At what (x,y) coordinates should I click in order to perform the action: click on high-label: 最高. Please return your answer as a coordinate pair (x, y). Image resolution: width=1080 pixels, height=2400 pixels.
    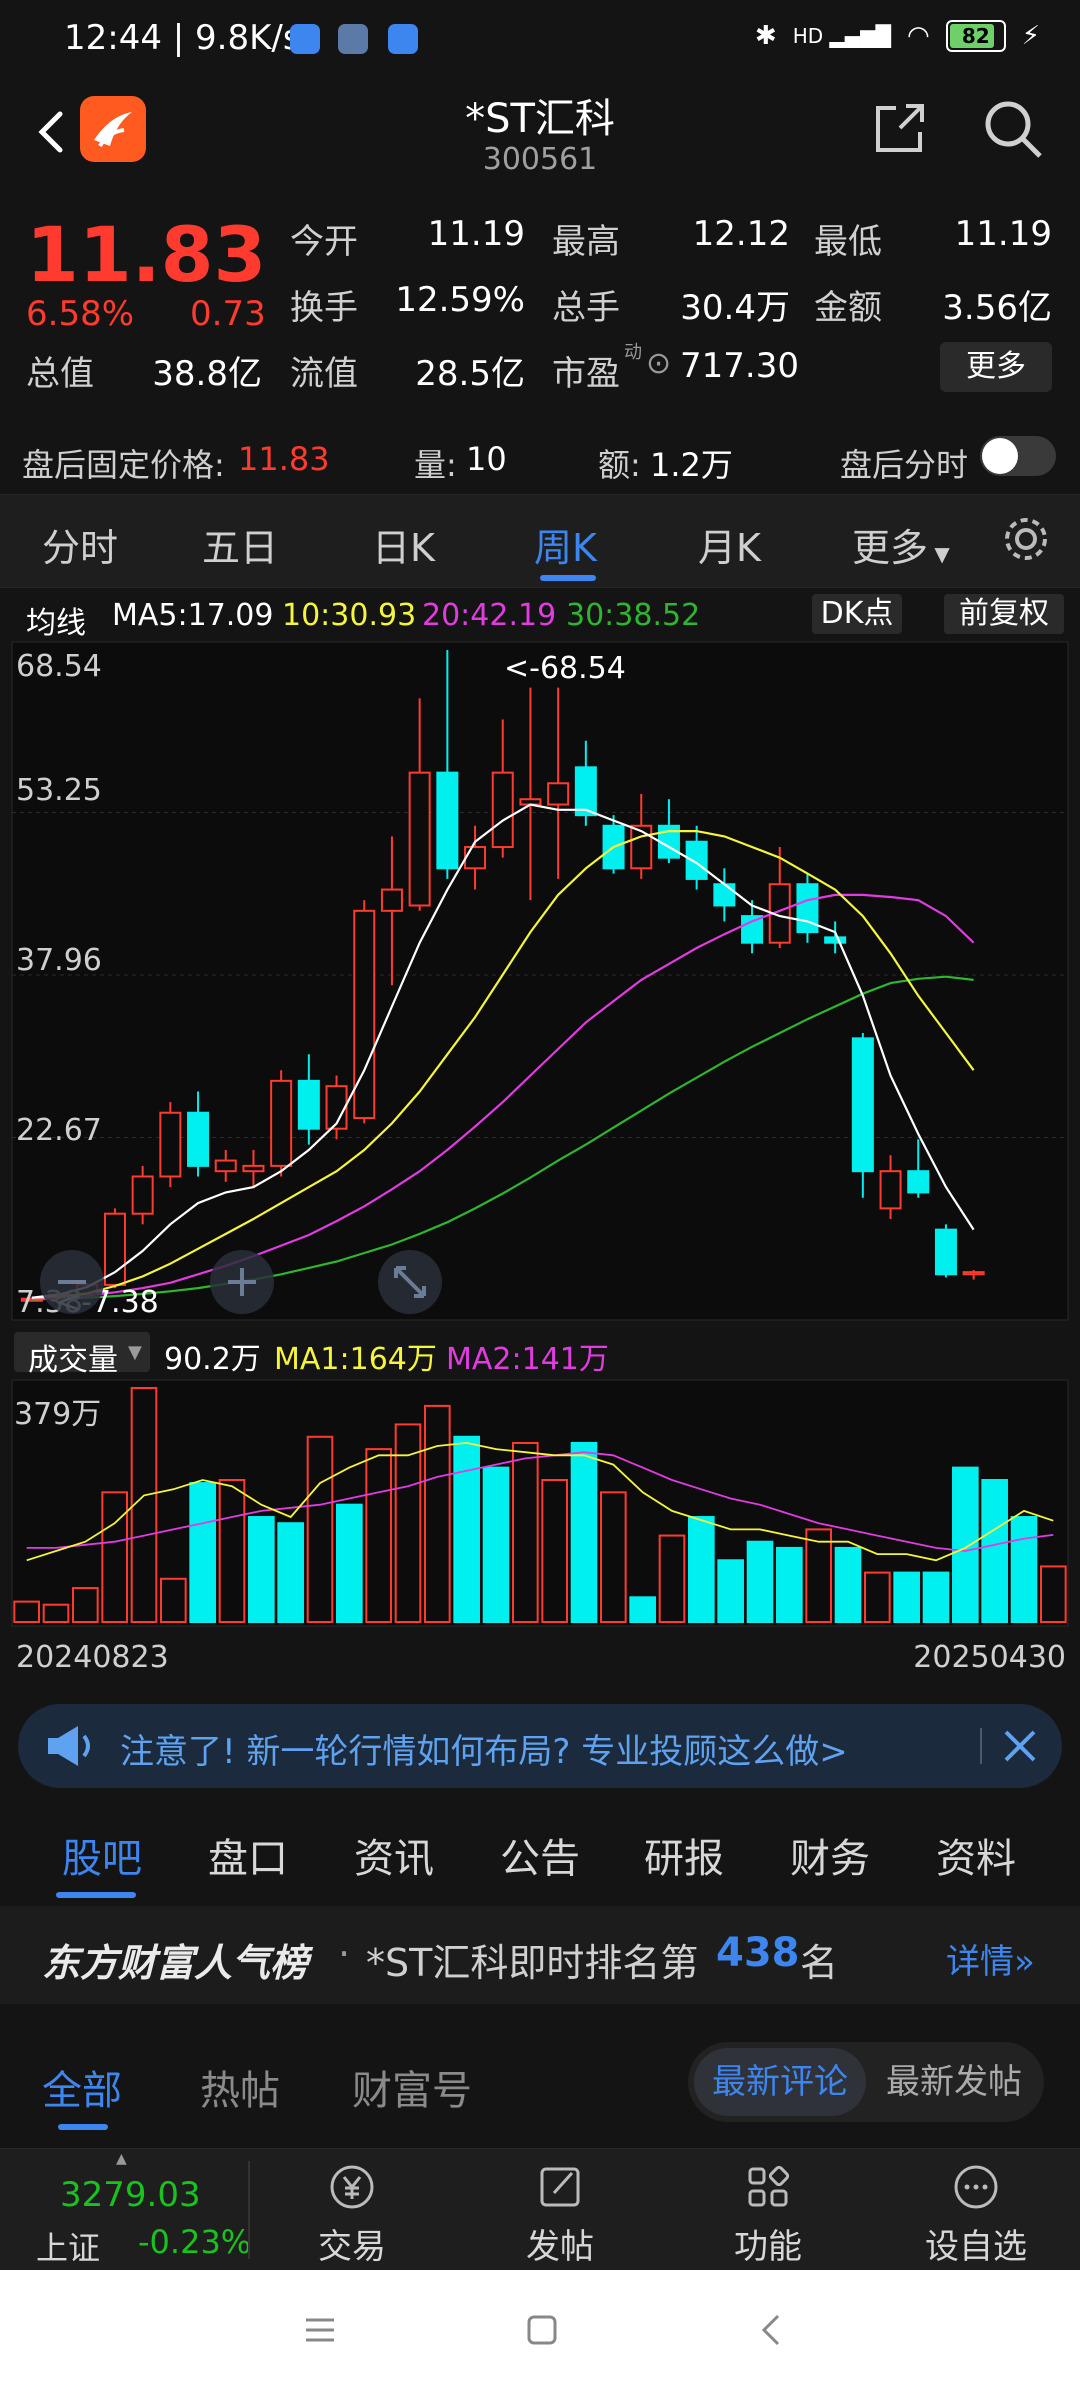
    Looking at the image, I should click on (586, 242).